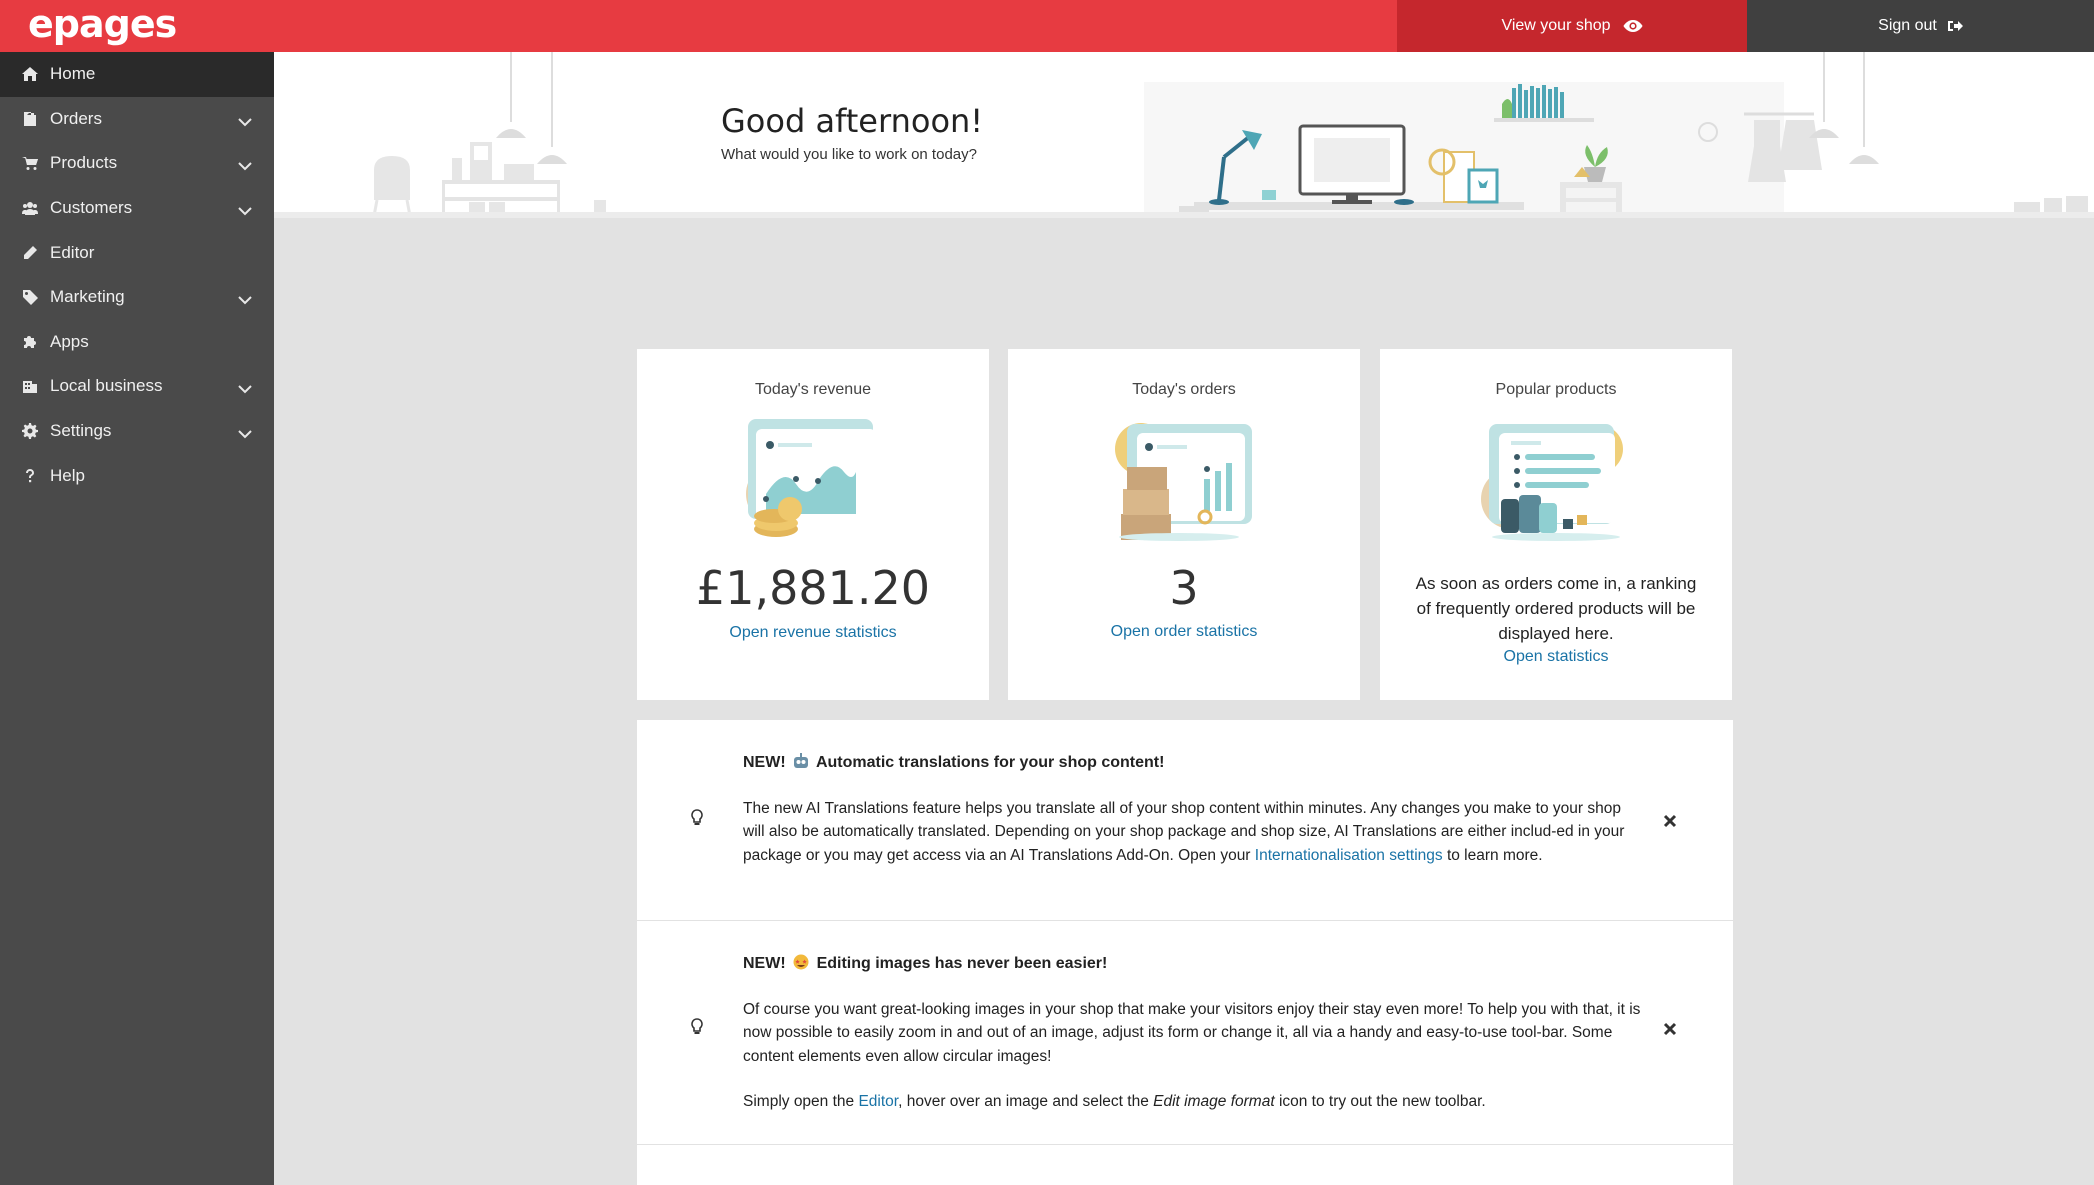  I want to click on internationalisation-settings-link: Internationalisation settings, so click(1349, 855).